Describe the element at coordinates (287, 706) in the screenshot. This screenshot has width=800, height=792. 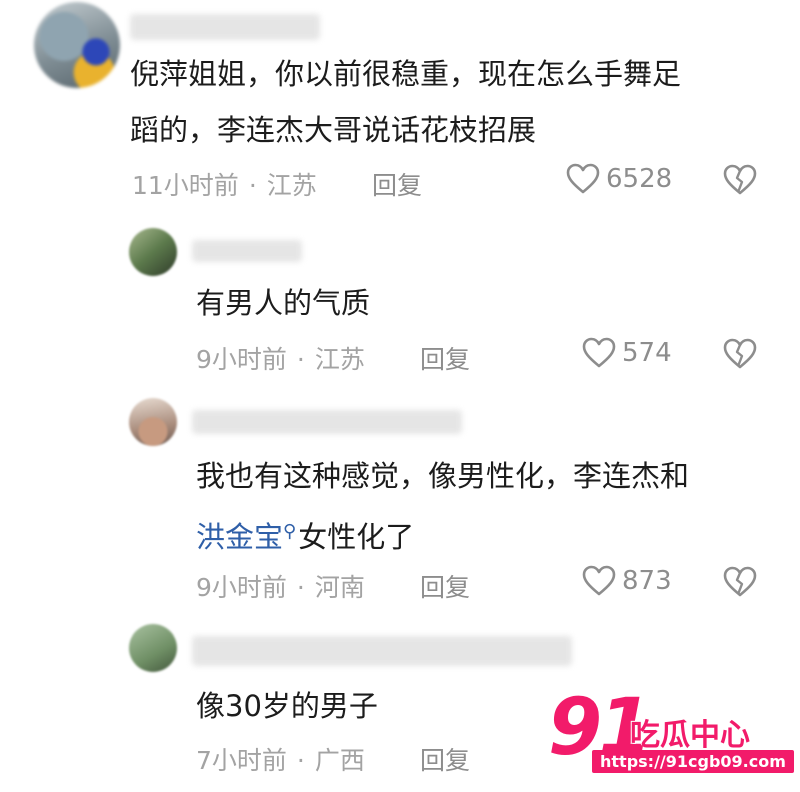
I see `reply-text: 像30岁的男子` at that location.